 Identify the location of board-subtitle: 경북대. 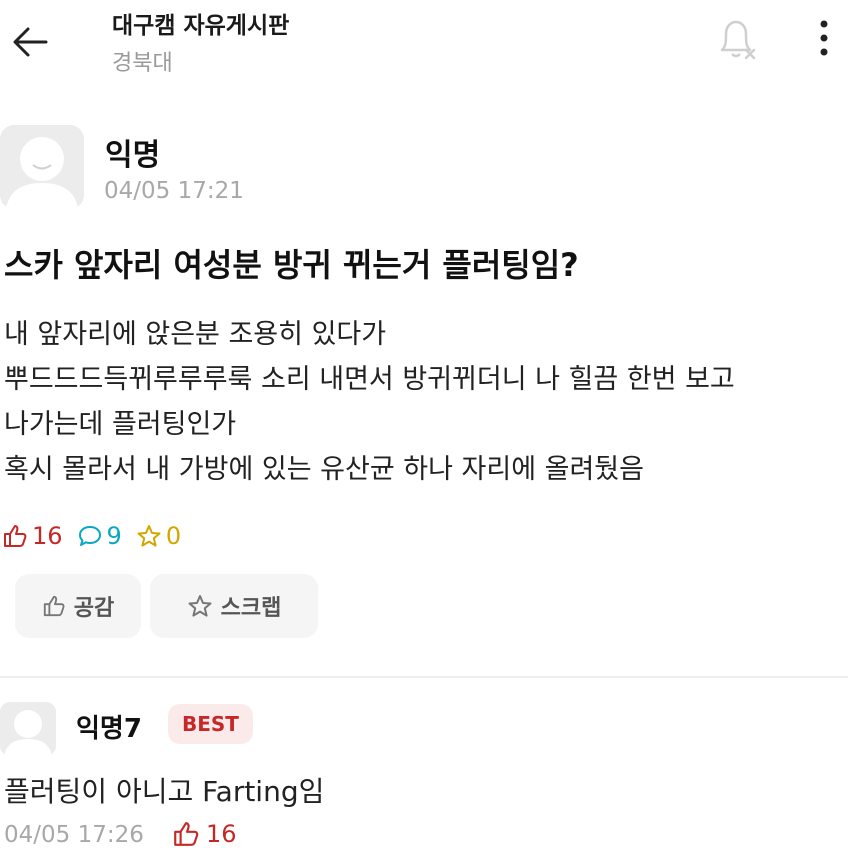
(142, 63).